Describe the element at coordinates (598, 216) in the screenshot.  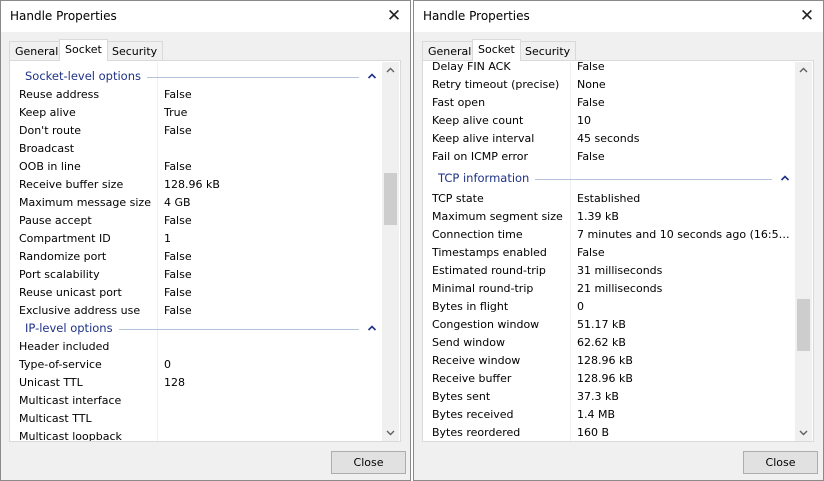
I see `property-value: 1.39 kB` at that location.